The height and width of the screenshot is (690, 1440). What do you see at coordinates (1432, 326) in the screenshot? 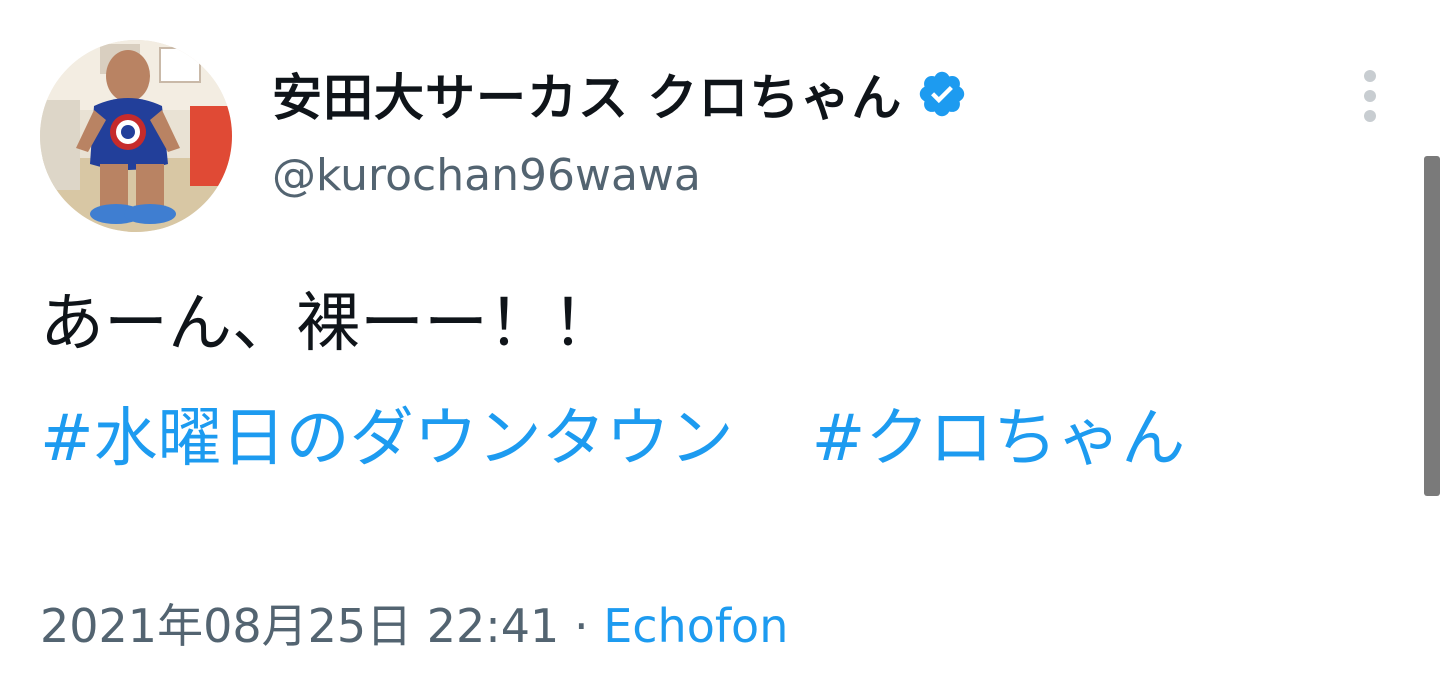
I see `scrollbar` at bounding box center [1432, 326].